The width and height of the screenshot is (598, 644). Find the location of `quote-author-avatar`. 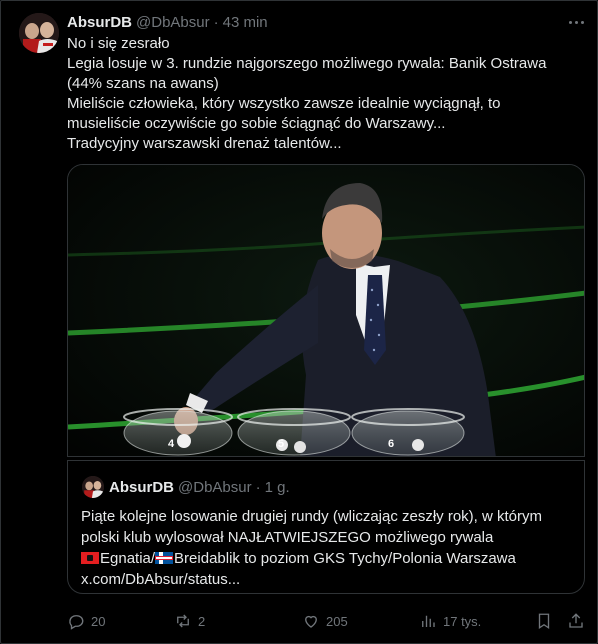

quote-author-avatar is located at coordinates (93, 487).